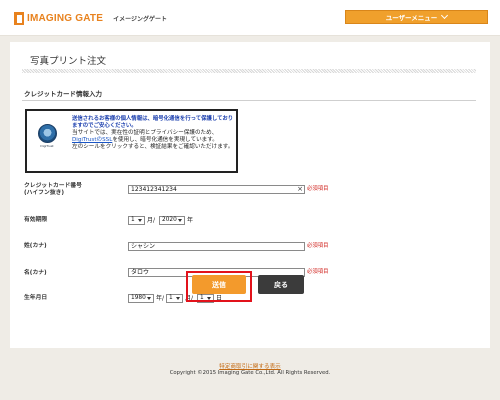 This screenshot has width=500, height=400. I want to click on section-divider, so click(249, 100).